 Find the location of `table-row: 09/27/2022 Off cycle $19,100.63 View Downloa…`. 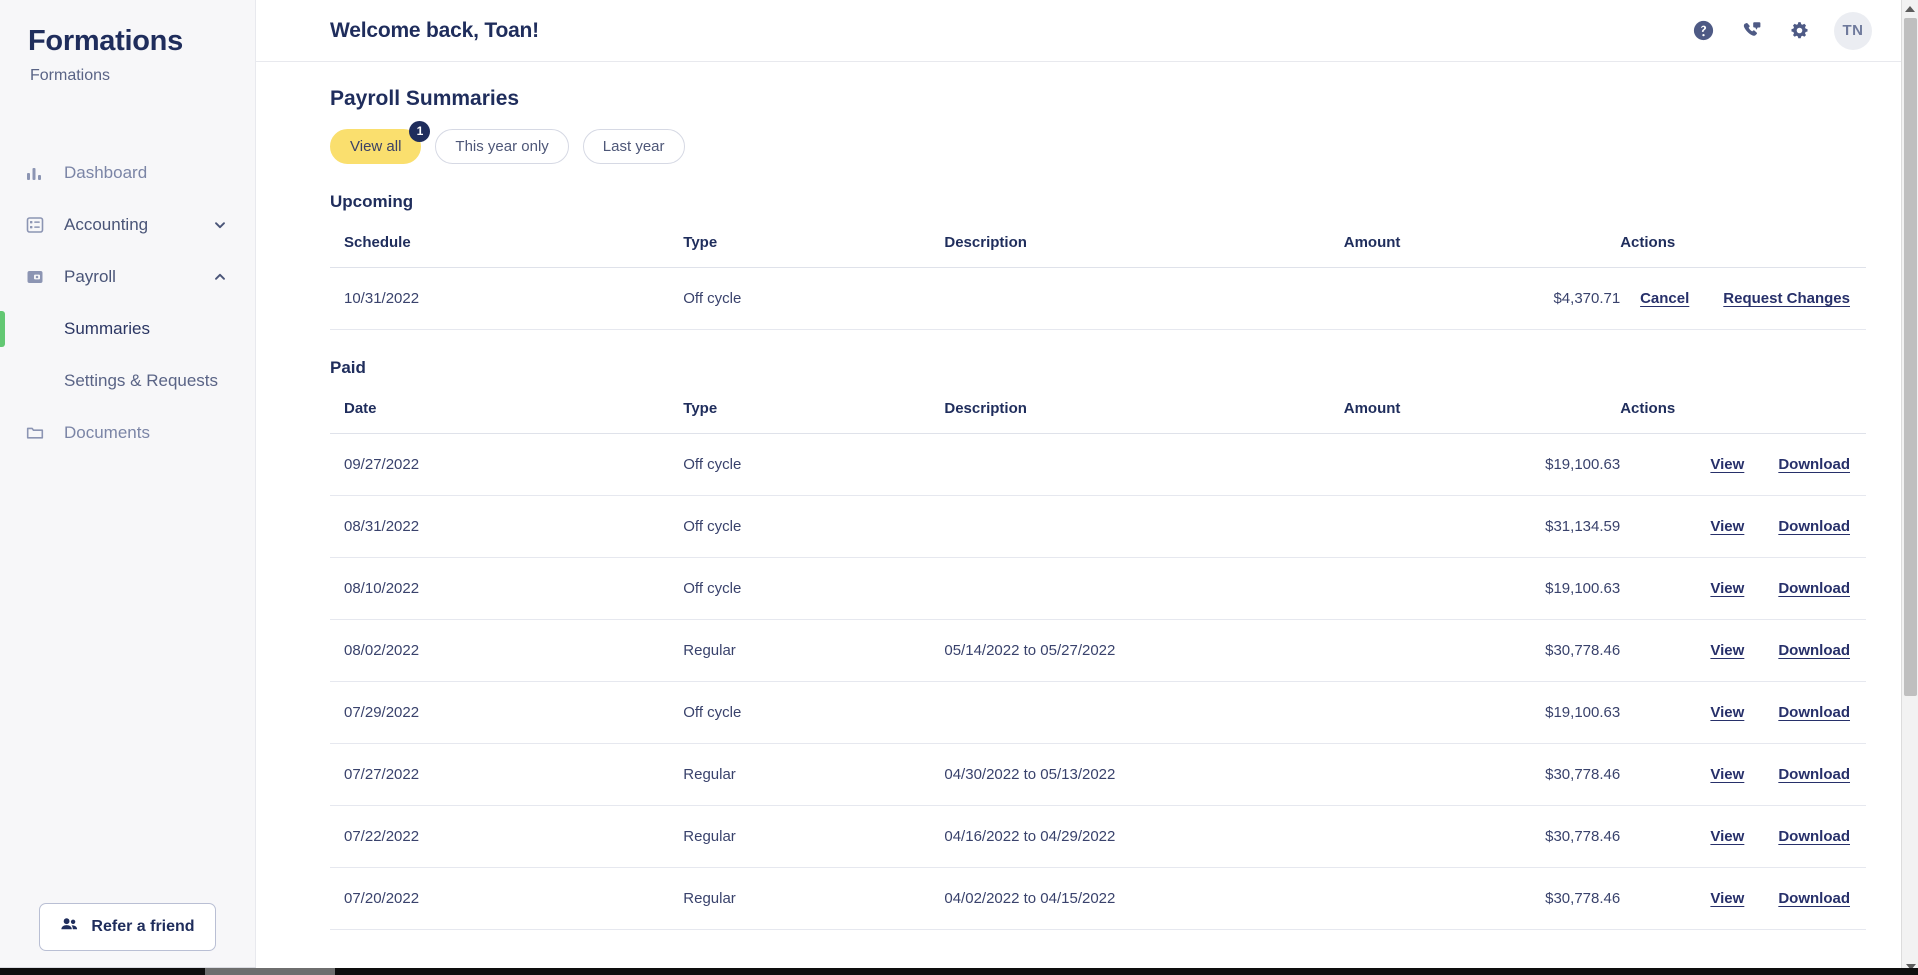

table-row: 09/27/2022 Off cycle $19,100.63 View Downloa… is located at coordinates (1098, 464).